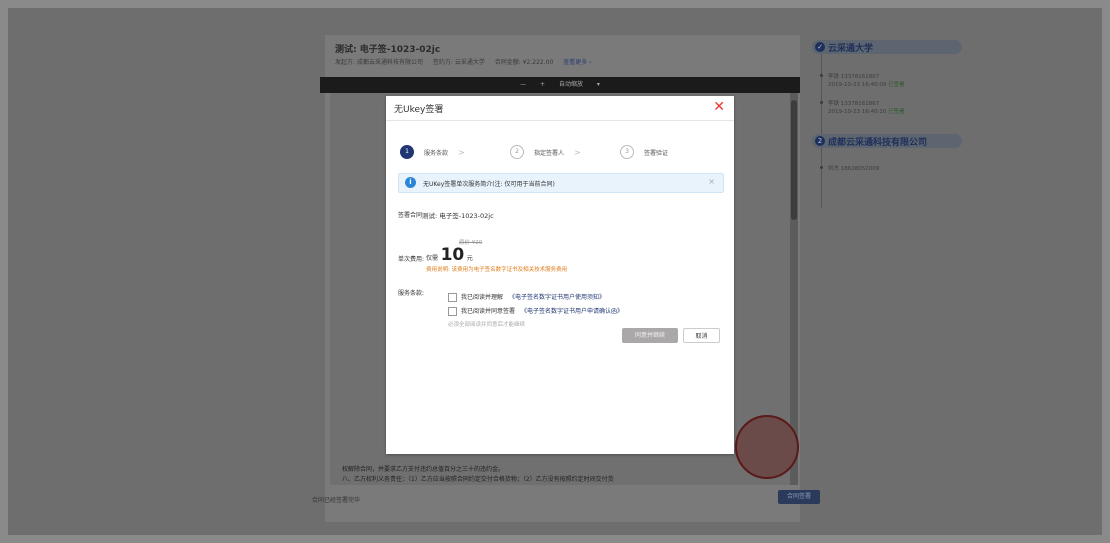 This screenshot has height=543, width=1110. What do you see at coordinates (419, 110) in the screenshot?
I see `dialog-title: 无Ukey签署` at bounding box center [419, 110].